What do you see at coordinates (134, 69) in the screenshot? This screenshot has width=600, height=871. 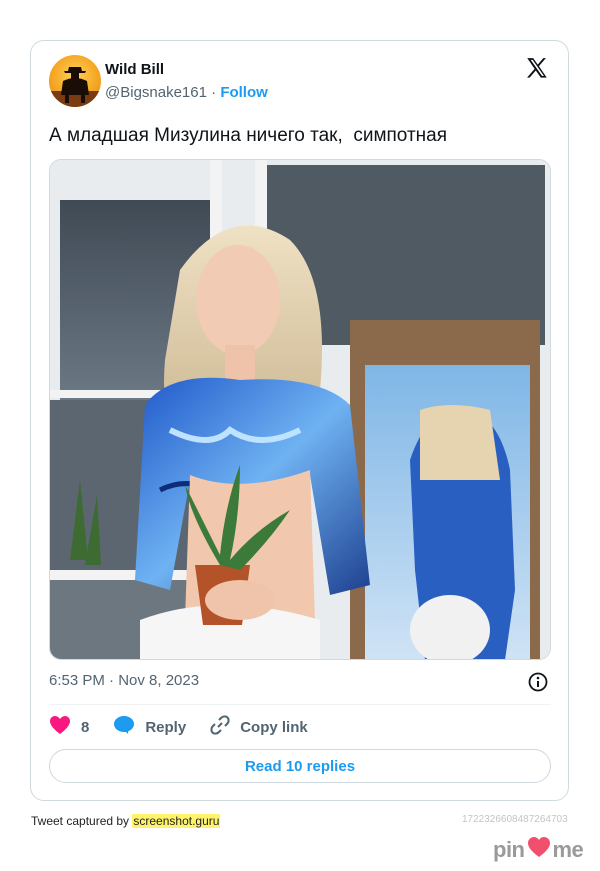 I see `author-name: Wild Bill` at bounding box center [134, 69].